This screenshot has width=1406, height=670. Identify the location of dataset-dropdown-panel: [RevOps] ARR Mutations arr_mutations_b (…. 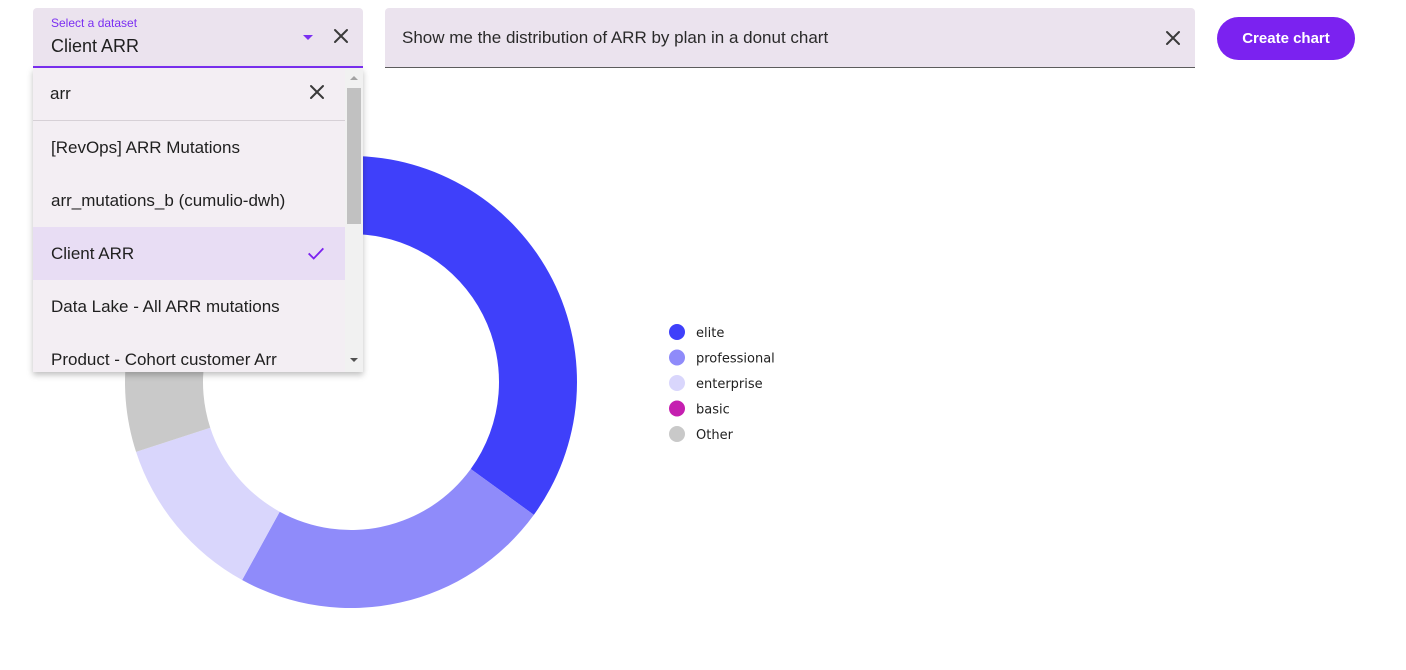
(198, 220).